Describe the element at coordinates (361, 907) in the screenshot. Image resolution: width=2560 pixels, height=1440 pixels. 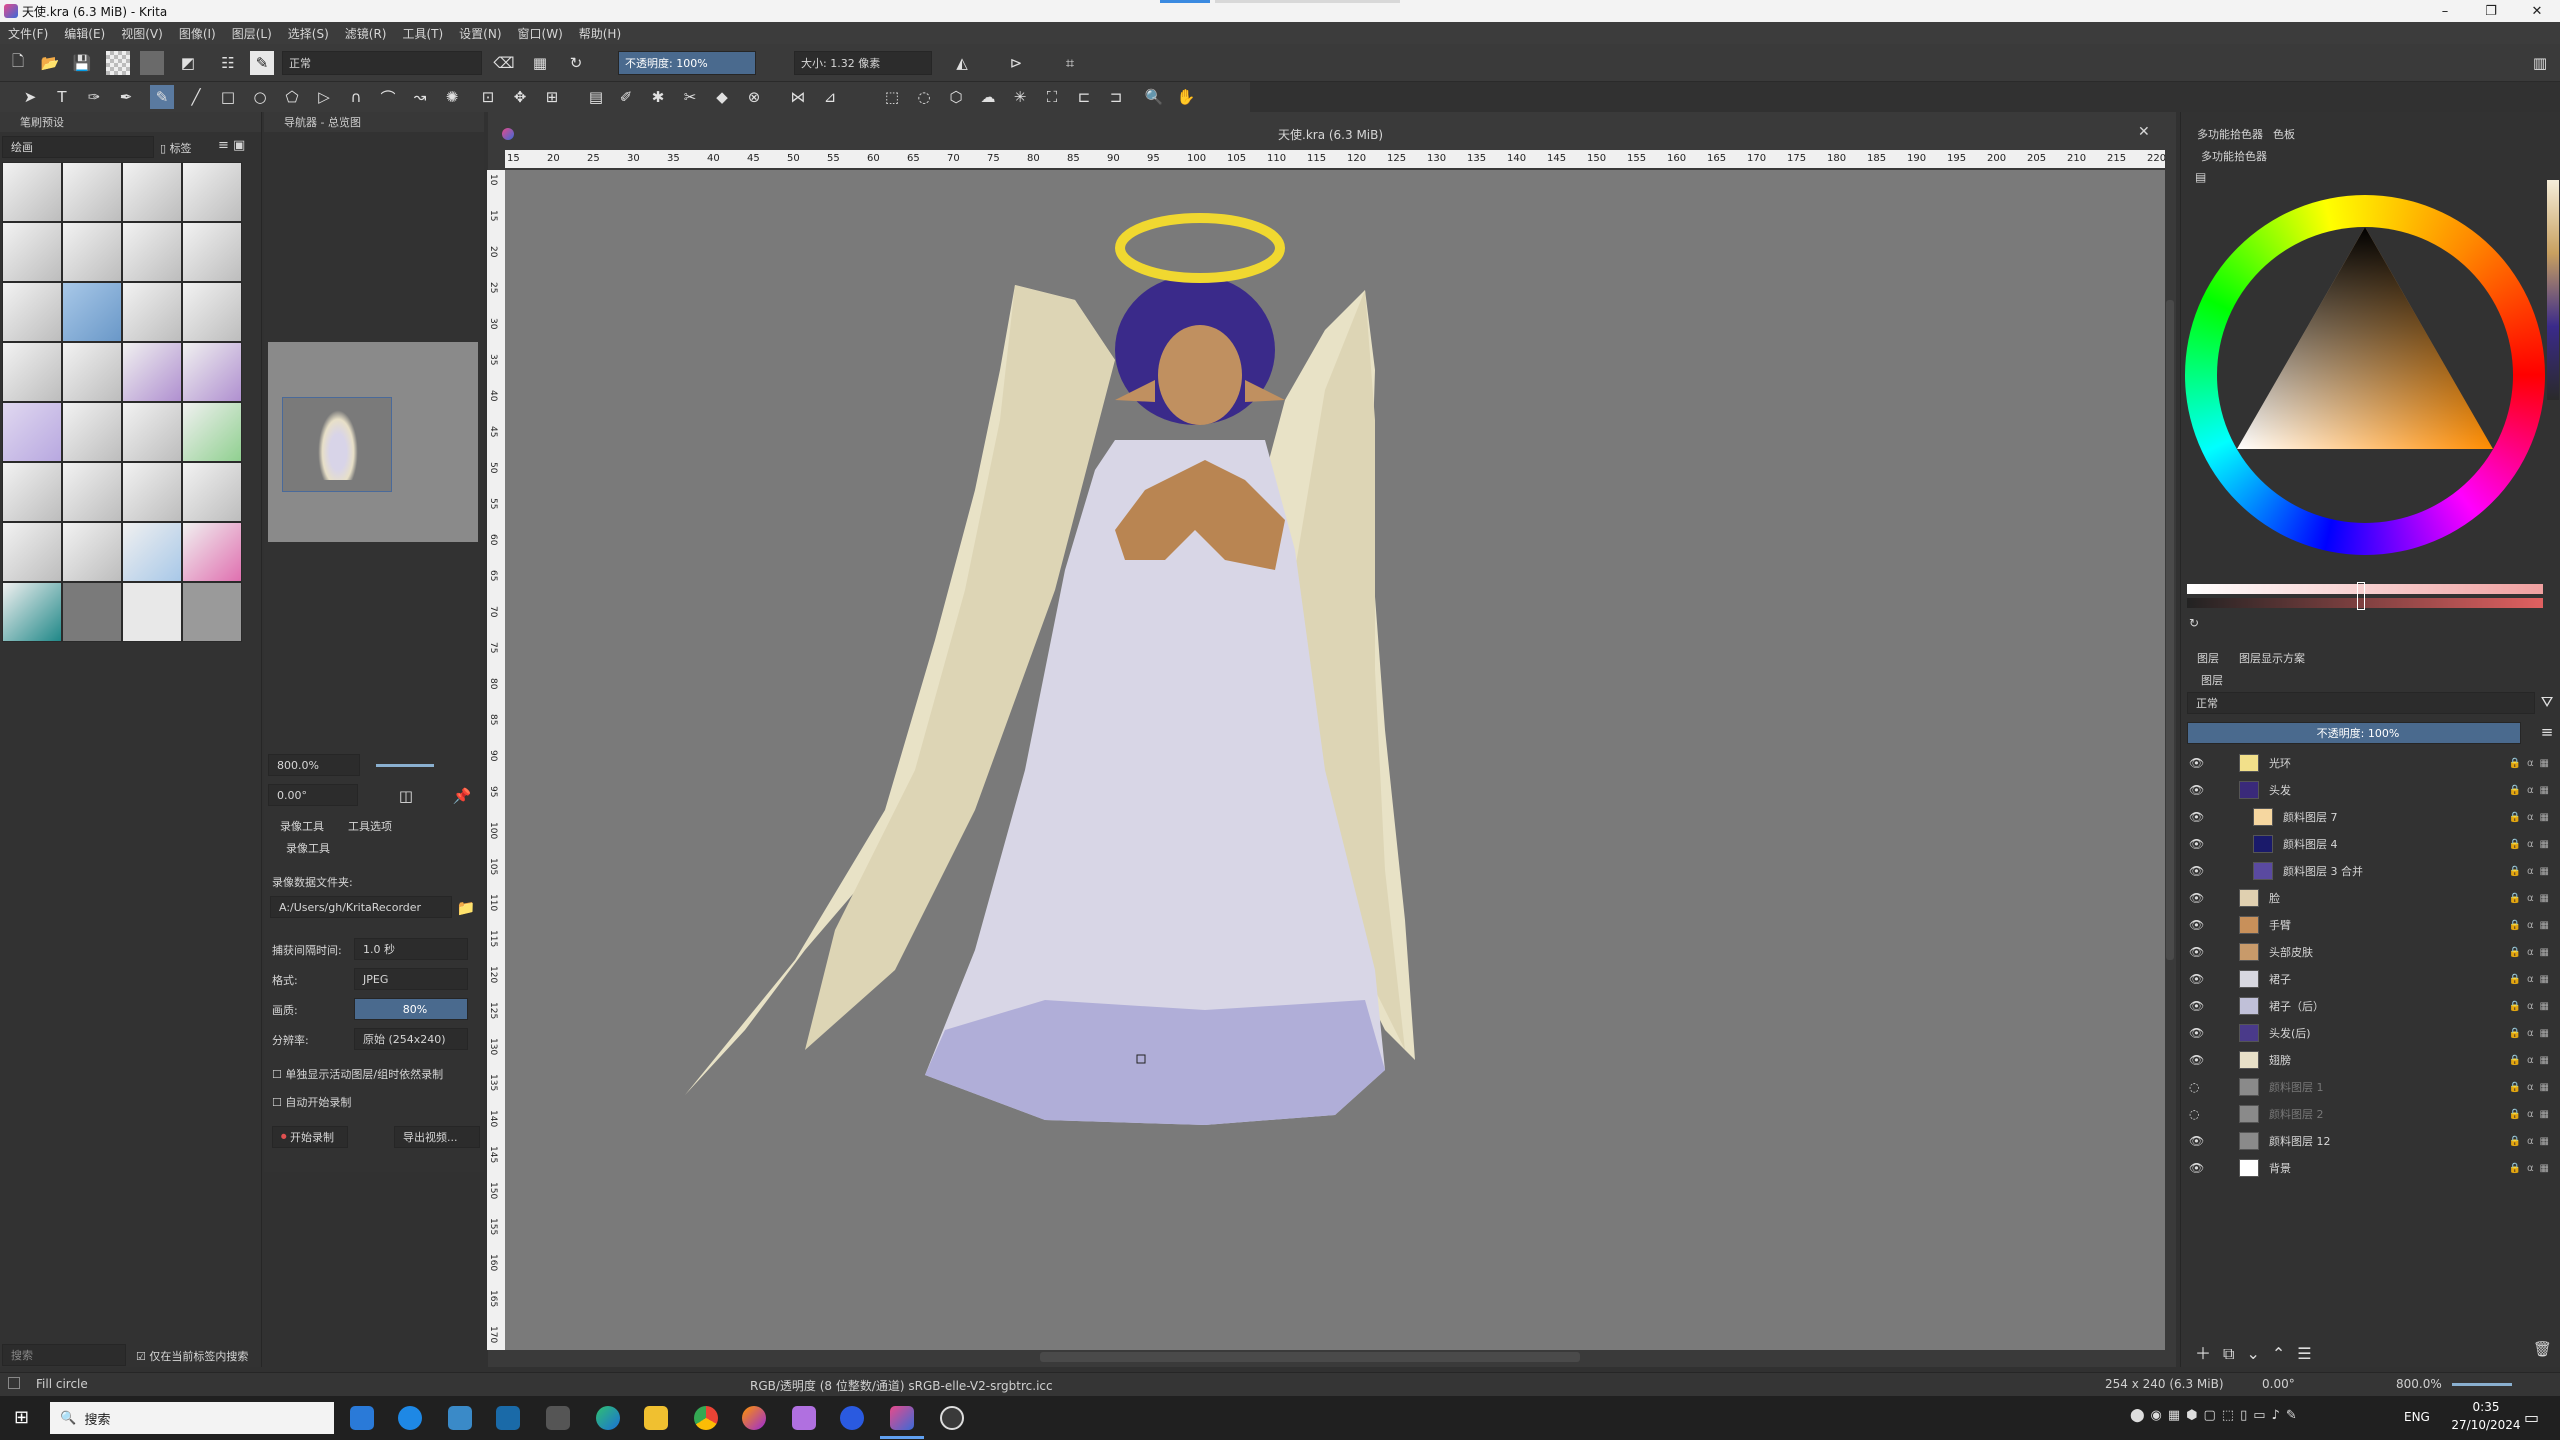
I see `folder-input: A:/Users/gh/KritaRecorder` at that location.